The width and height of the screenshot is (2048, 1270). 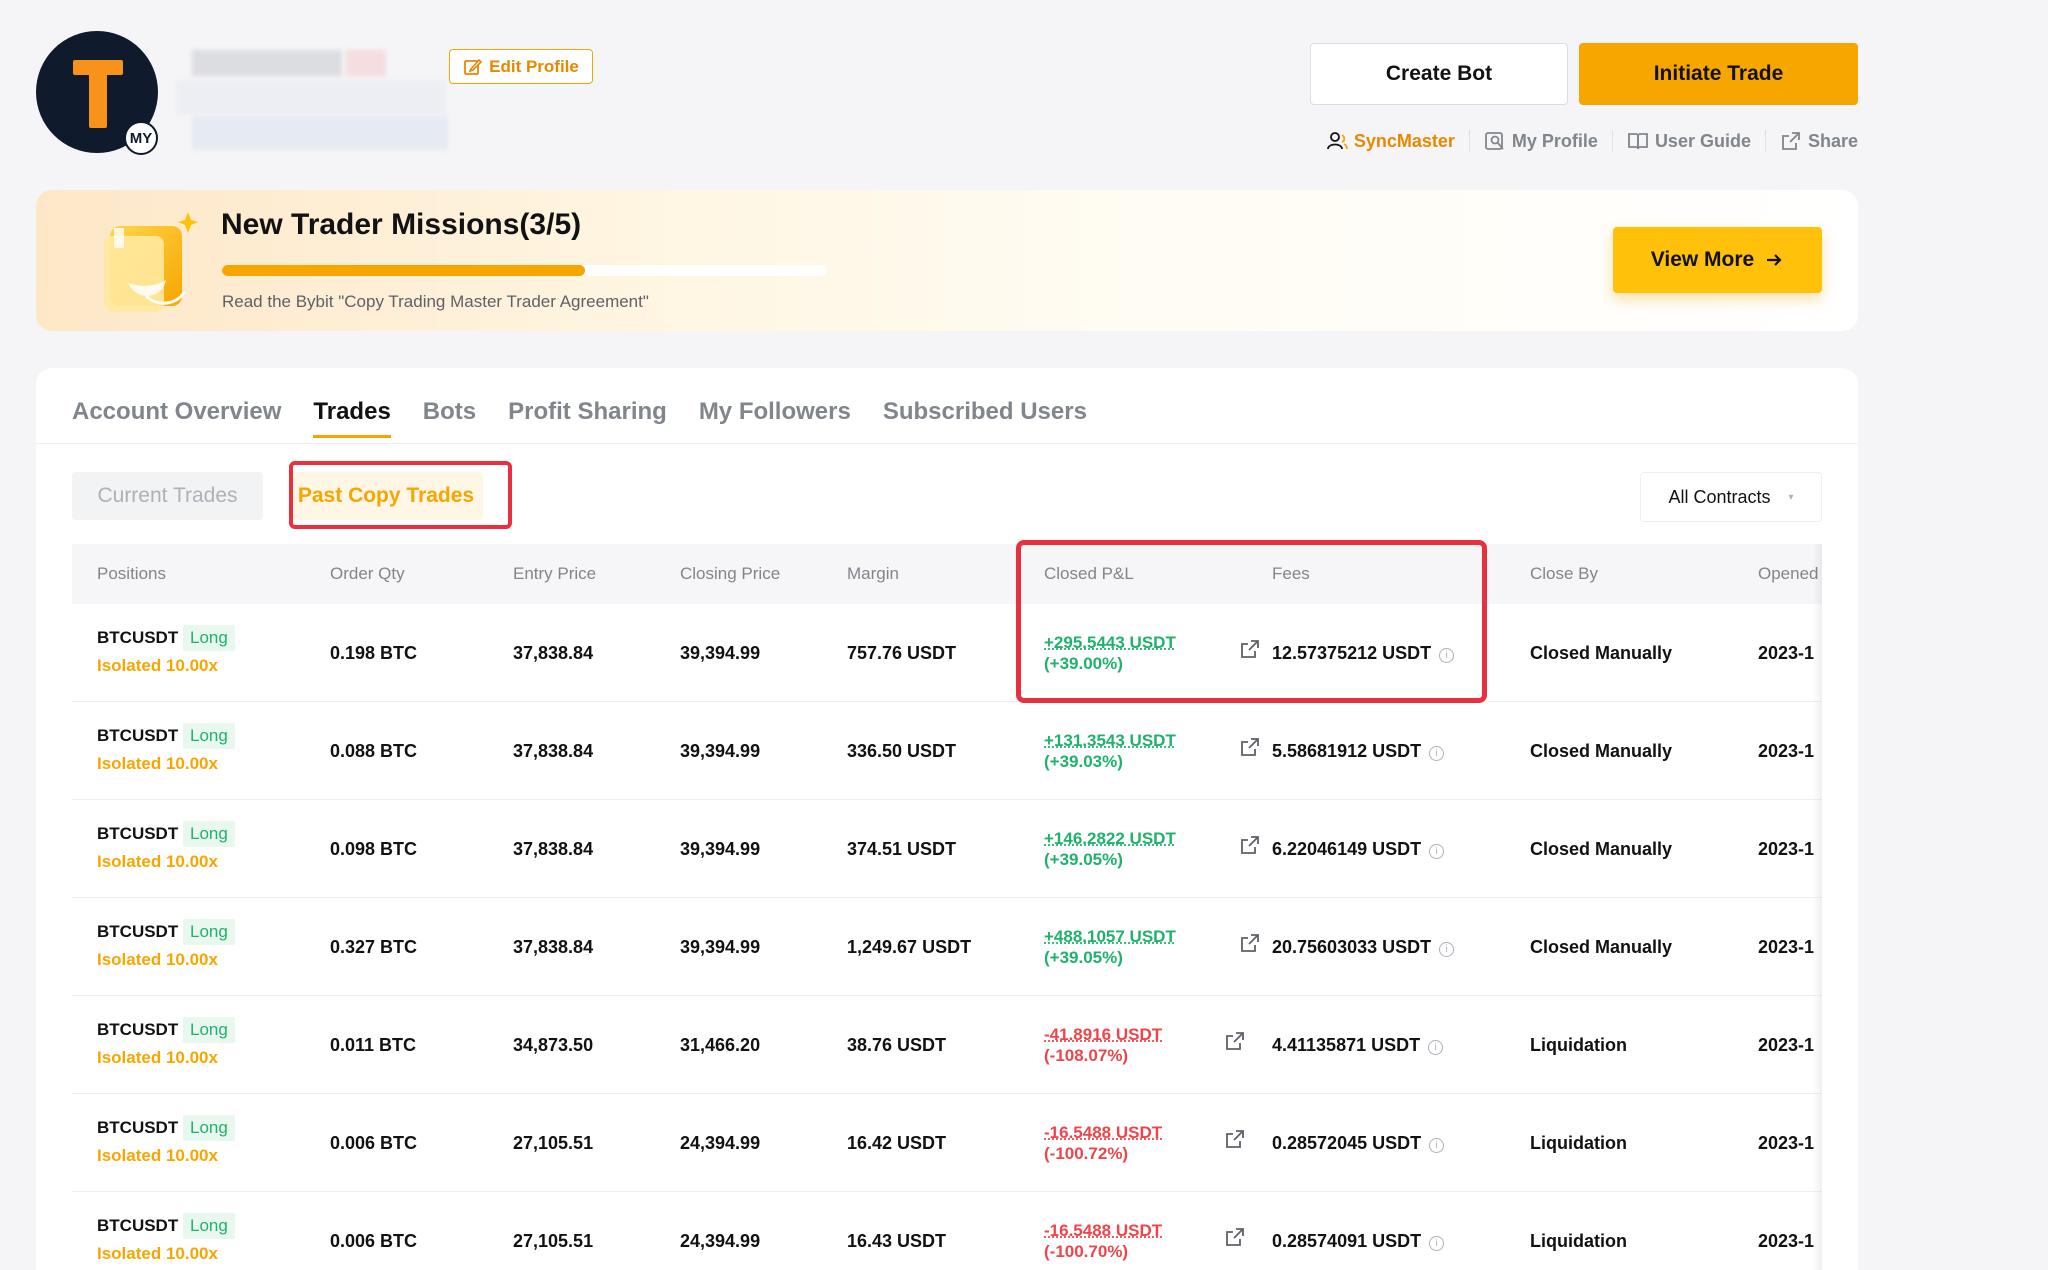 What do you see at coordinates (1083, 761) in the screenshot?
I see `closed-pnl-percent: (+39.03%)` at bounding box center [1083, 761].